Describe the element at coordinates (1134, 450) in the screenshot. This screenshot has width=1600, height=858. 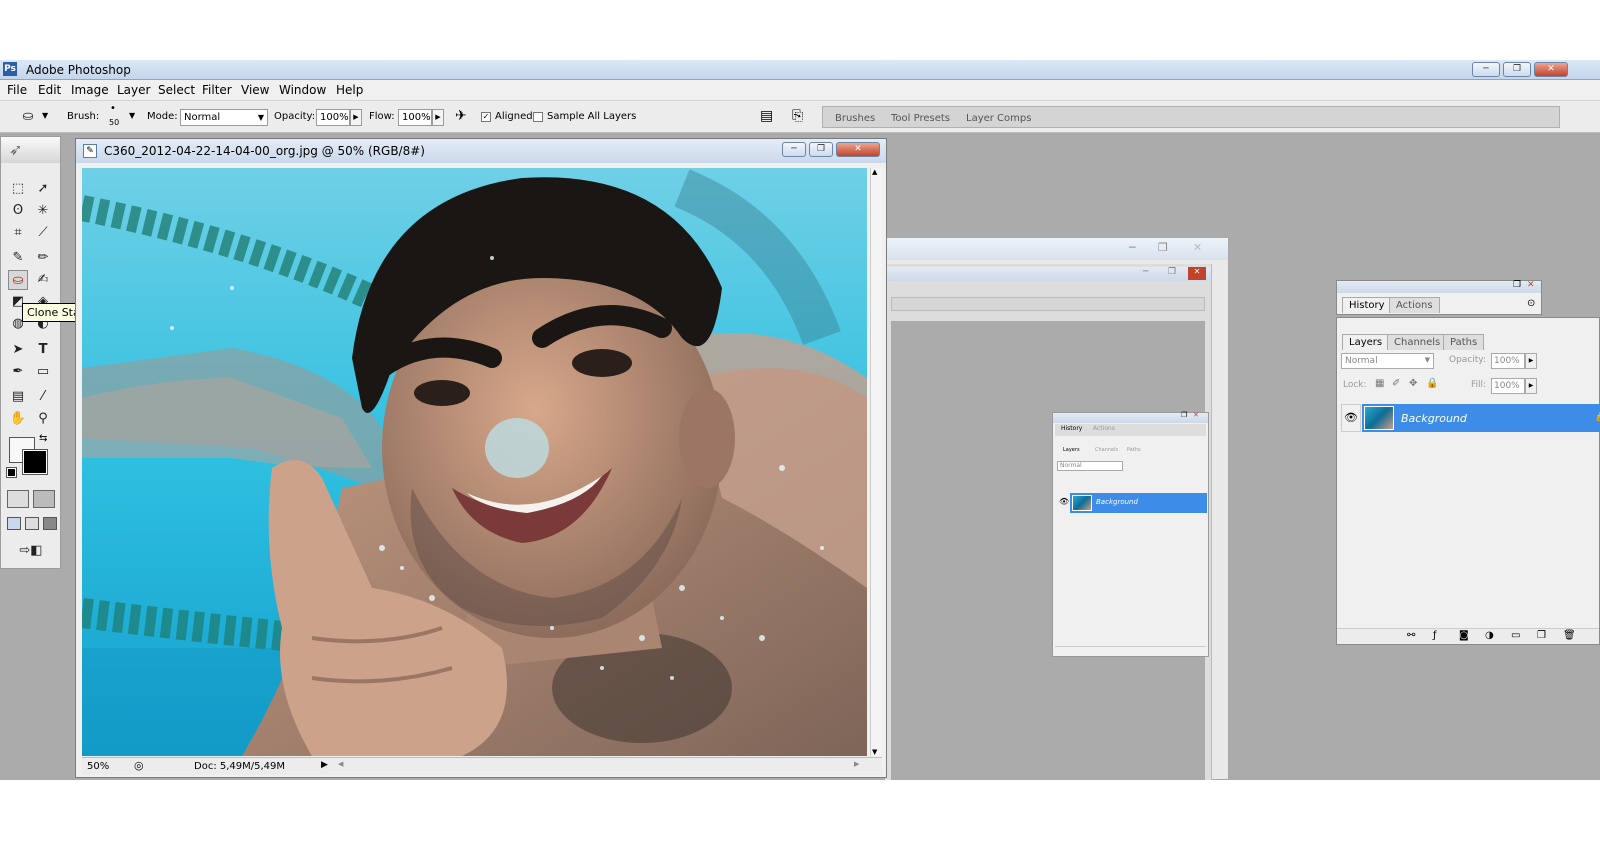
I see `mini-tab-paths: Paths` at that location.